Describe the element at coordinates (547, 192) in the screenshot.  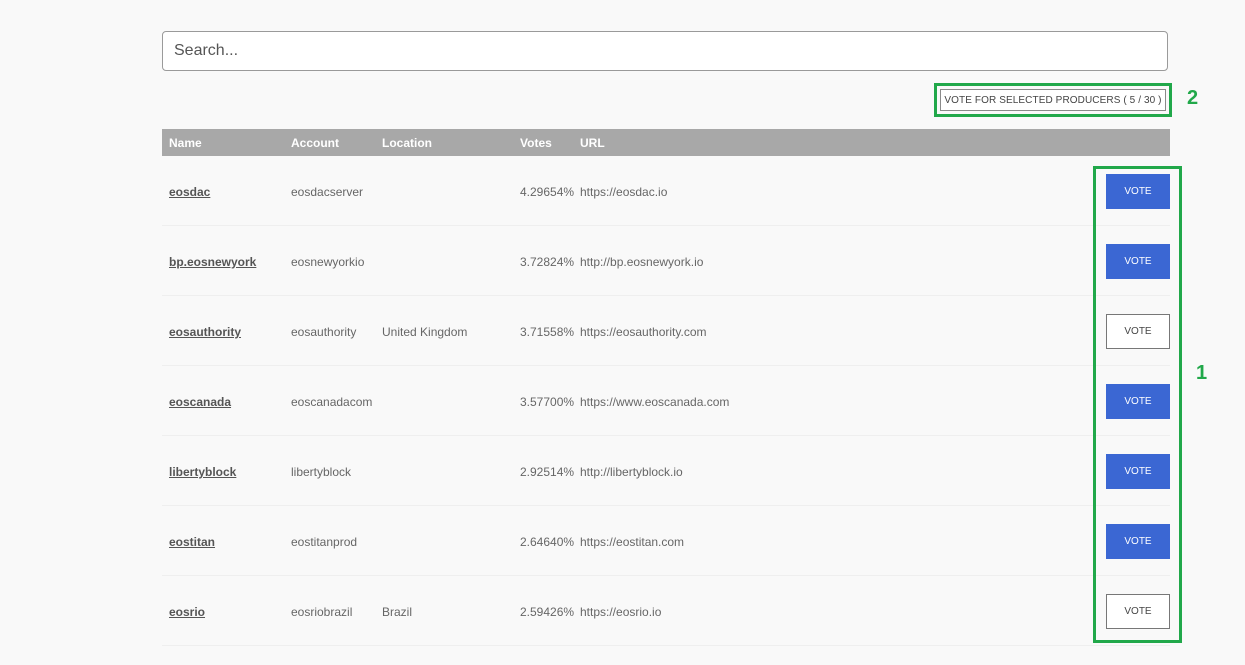
I see `producer-votes: 4.29654%` at that location.